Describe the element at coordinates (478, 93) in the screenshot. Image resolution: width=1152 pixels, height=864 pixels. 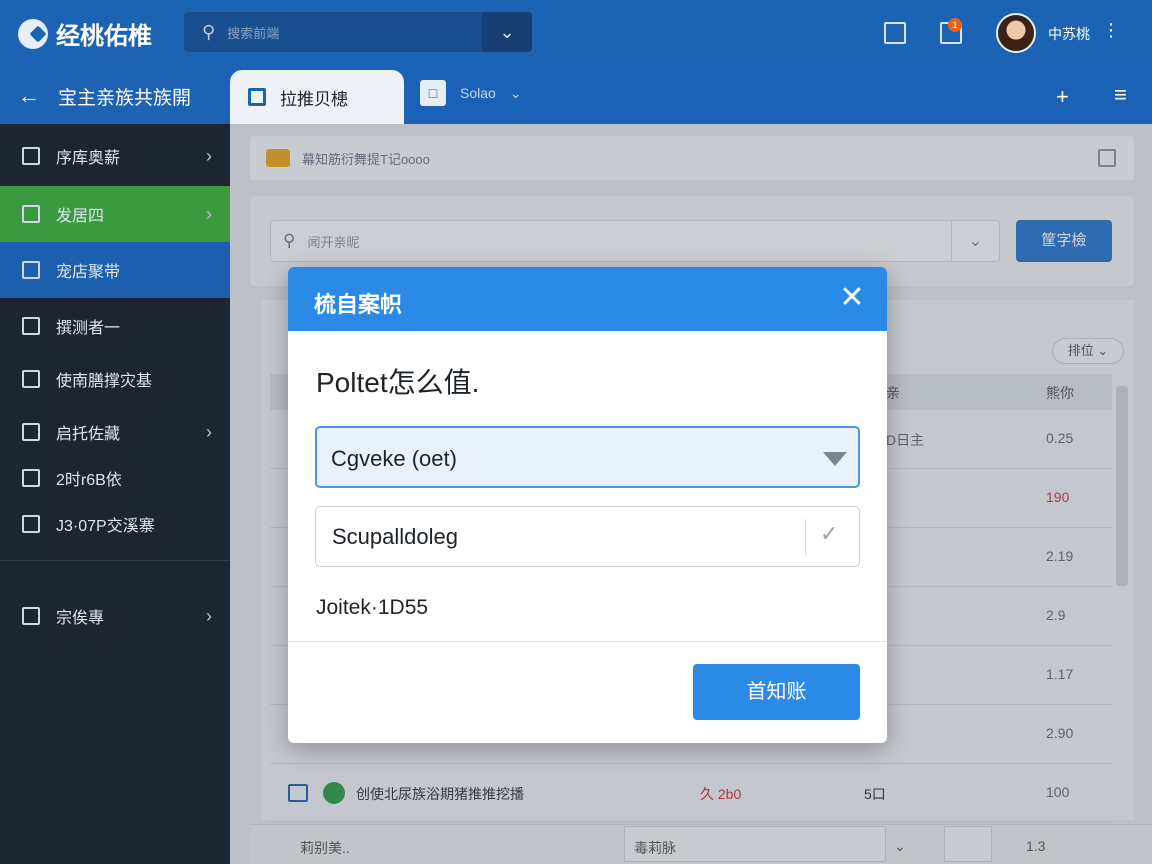
I see `tab-solao-label: Solao` at that location.